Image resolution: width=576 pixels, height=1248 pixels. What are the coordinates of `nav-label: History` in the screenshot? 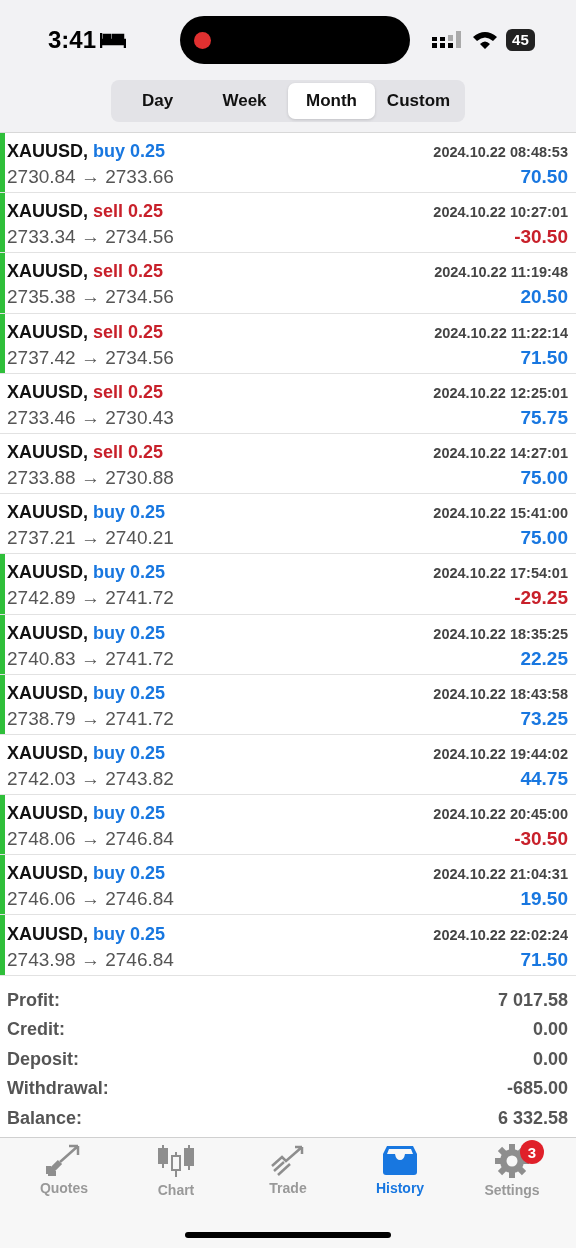 It's located at (400, 1188).